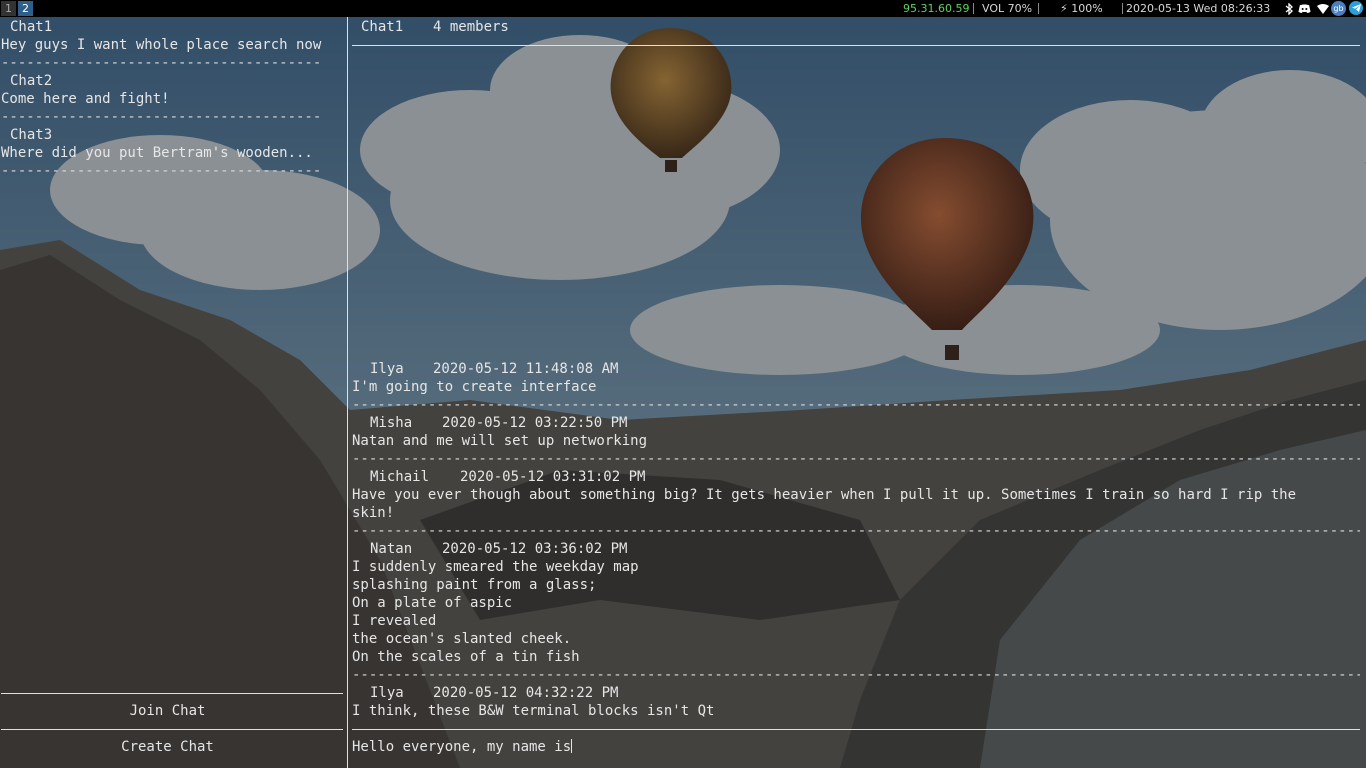 This screenshot has width=1366, height=768. What do you see at coordinates (8, 8) in the screenshot?
I see `workspace-1-button: 1` at bounding box center [8, 8].